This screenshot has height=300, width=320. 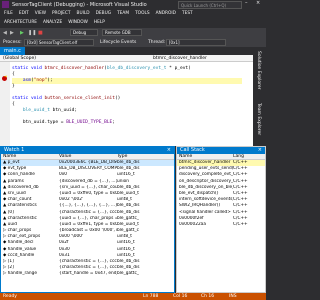 What do you see at coordinates (5, 33) in the screenshot?
I see `back-icon: ◀` at bounding box center [5, 33].